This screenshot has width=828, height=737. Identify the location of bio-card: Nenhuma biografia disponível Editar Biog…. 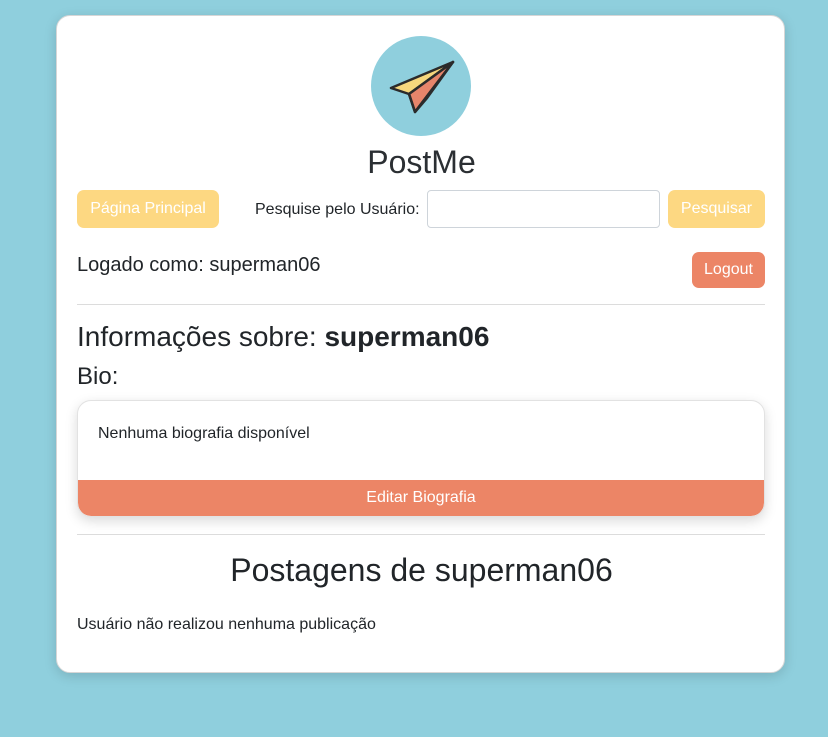
(421, 458).